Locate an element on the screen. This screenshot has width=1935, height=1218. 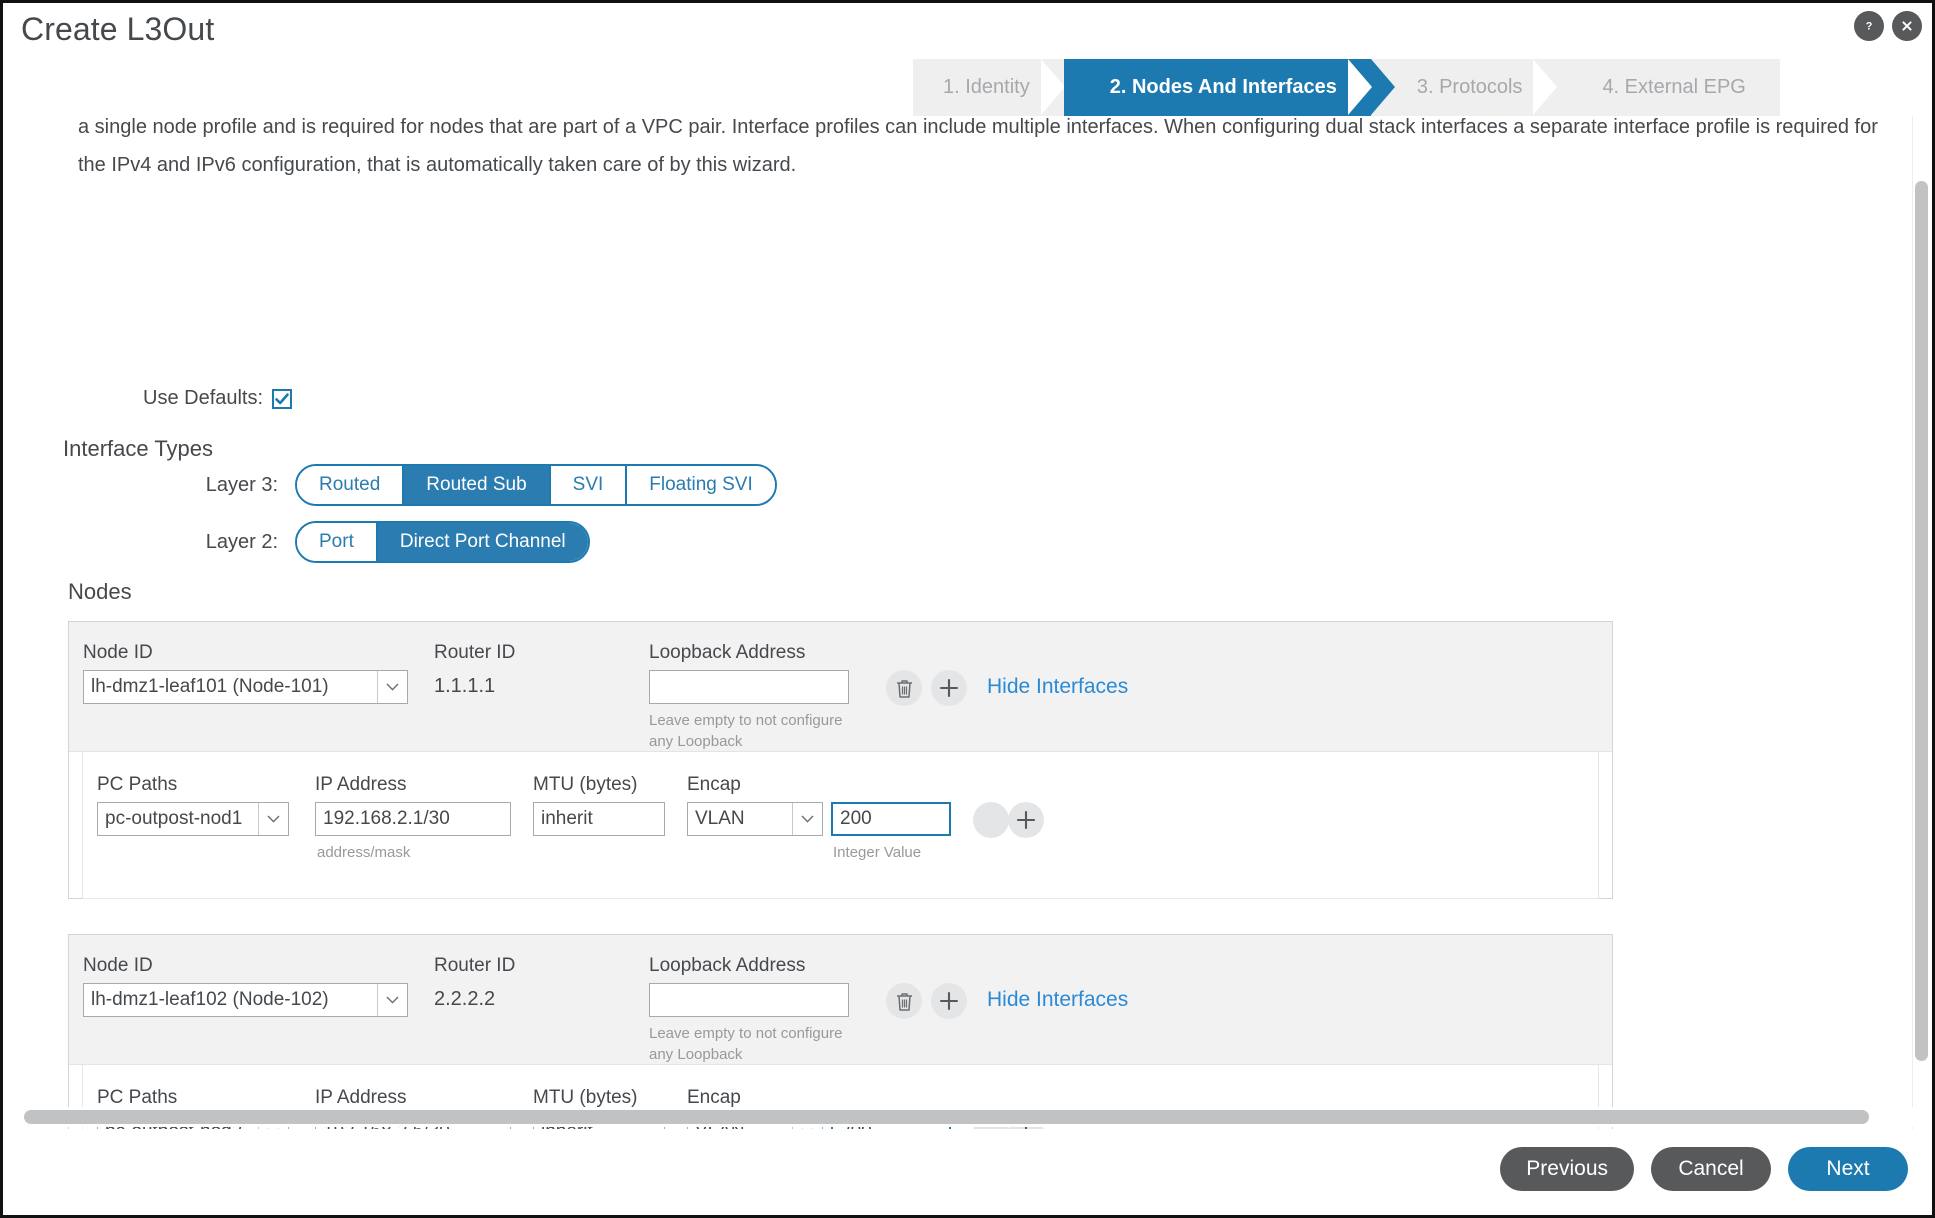
wizard-step-nodes-and-interfaces: 2. Nodes And Interfaces is located at coordinates (1229, 87).